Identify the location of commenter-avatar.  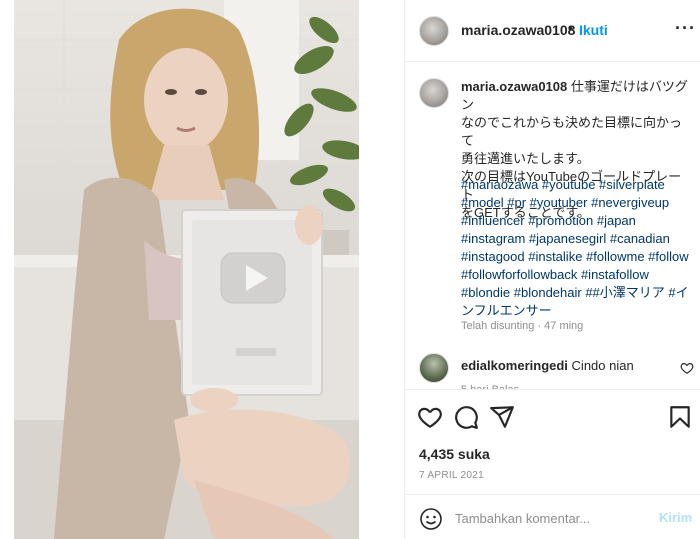
(434, 368).